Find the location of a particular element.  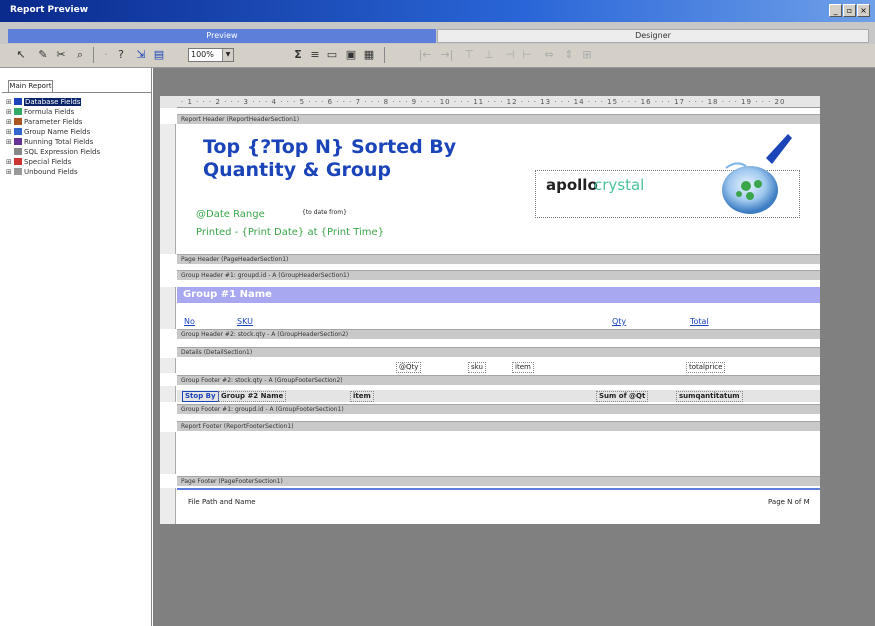

detail-sku-field: sku is located at coordinates (477, 367).